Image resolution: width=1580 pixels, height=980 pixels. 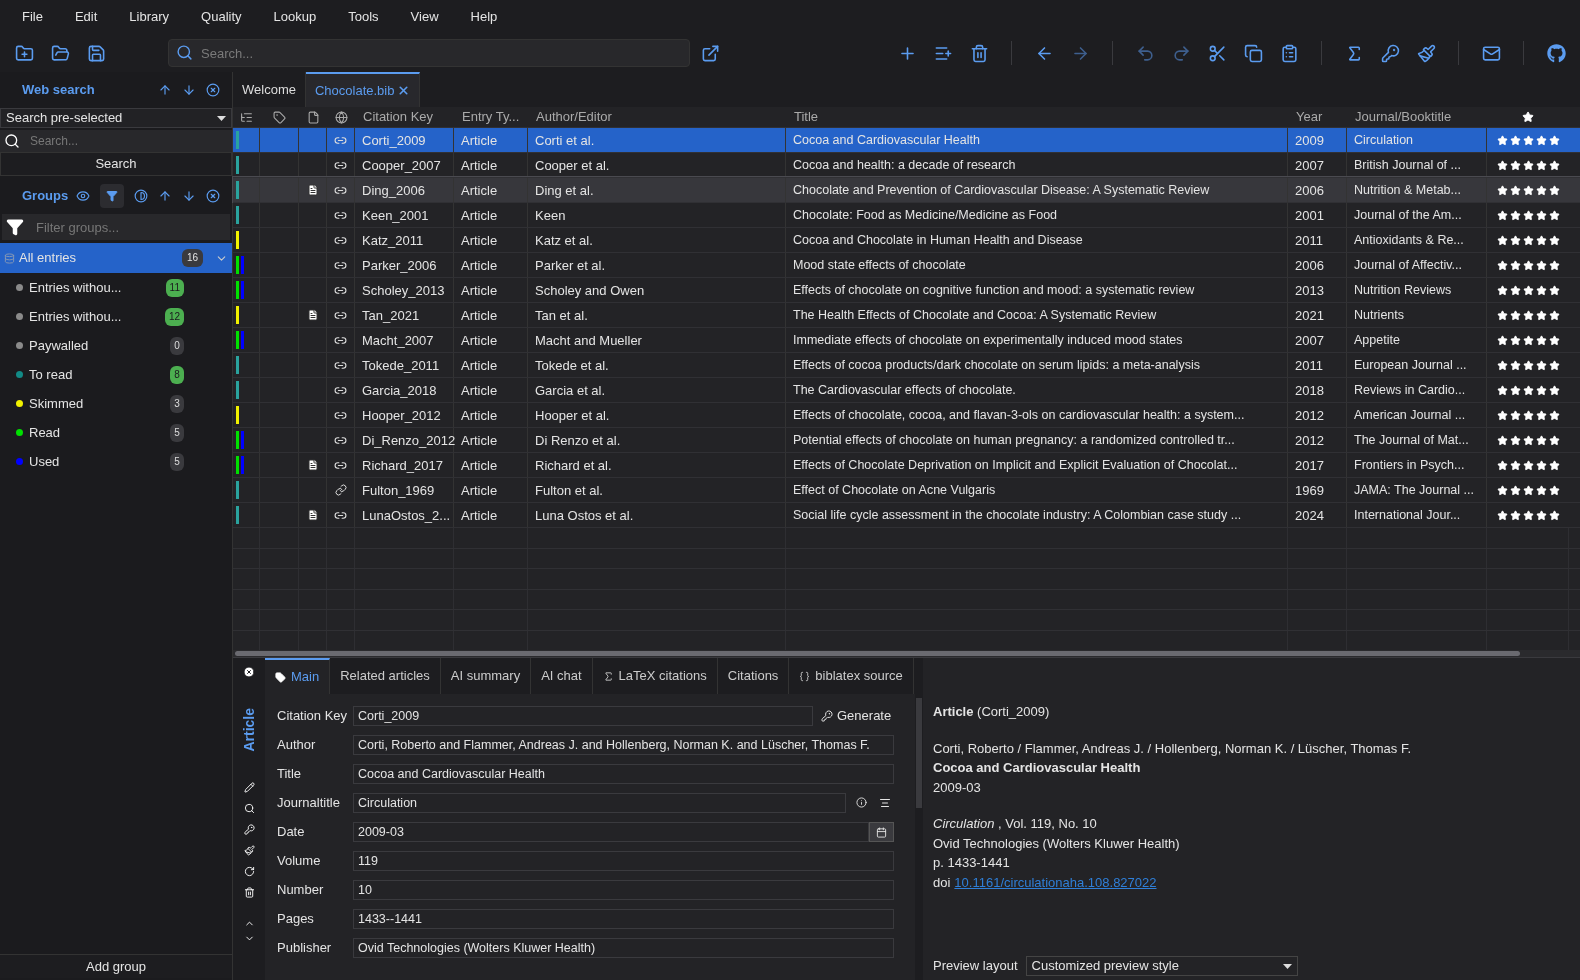 I want to click on editor-tab: AI chat, so click(x=562, y=676).